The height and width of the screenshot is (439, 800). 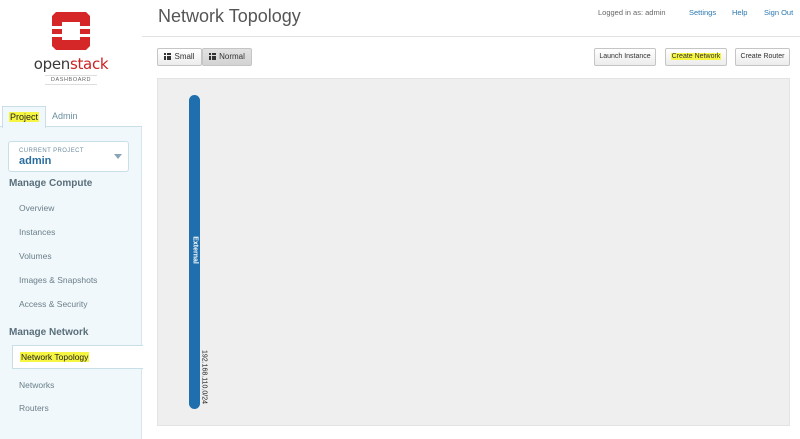 I want to click on view-small-label: Small, so click(x=184, y=56).